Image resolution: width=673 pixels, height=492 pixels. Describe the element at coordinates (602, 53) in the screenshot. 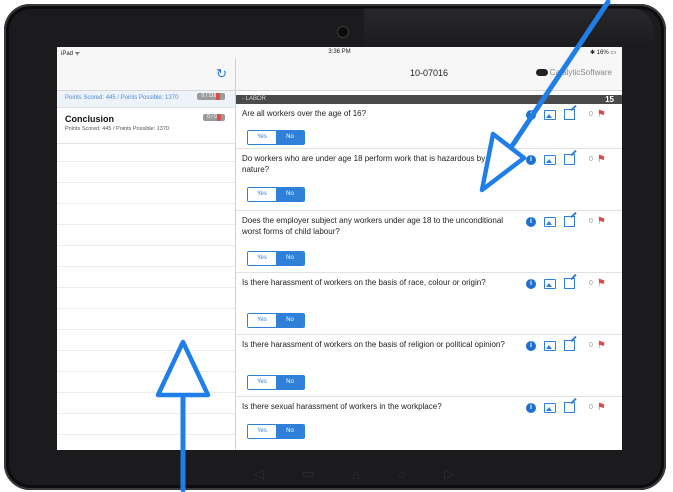

I see `battery-indicator: ✱ 16% ▭` at that location.